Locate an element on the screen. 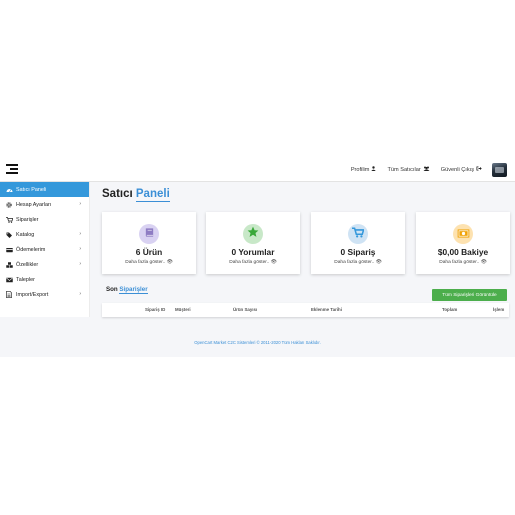 This screenshot has width=515, height=515. top-navbar: Profilim Tüm Satıcılar Güvenli Çıkış is located at coordinates (257, 169).